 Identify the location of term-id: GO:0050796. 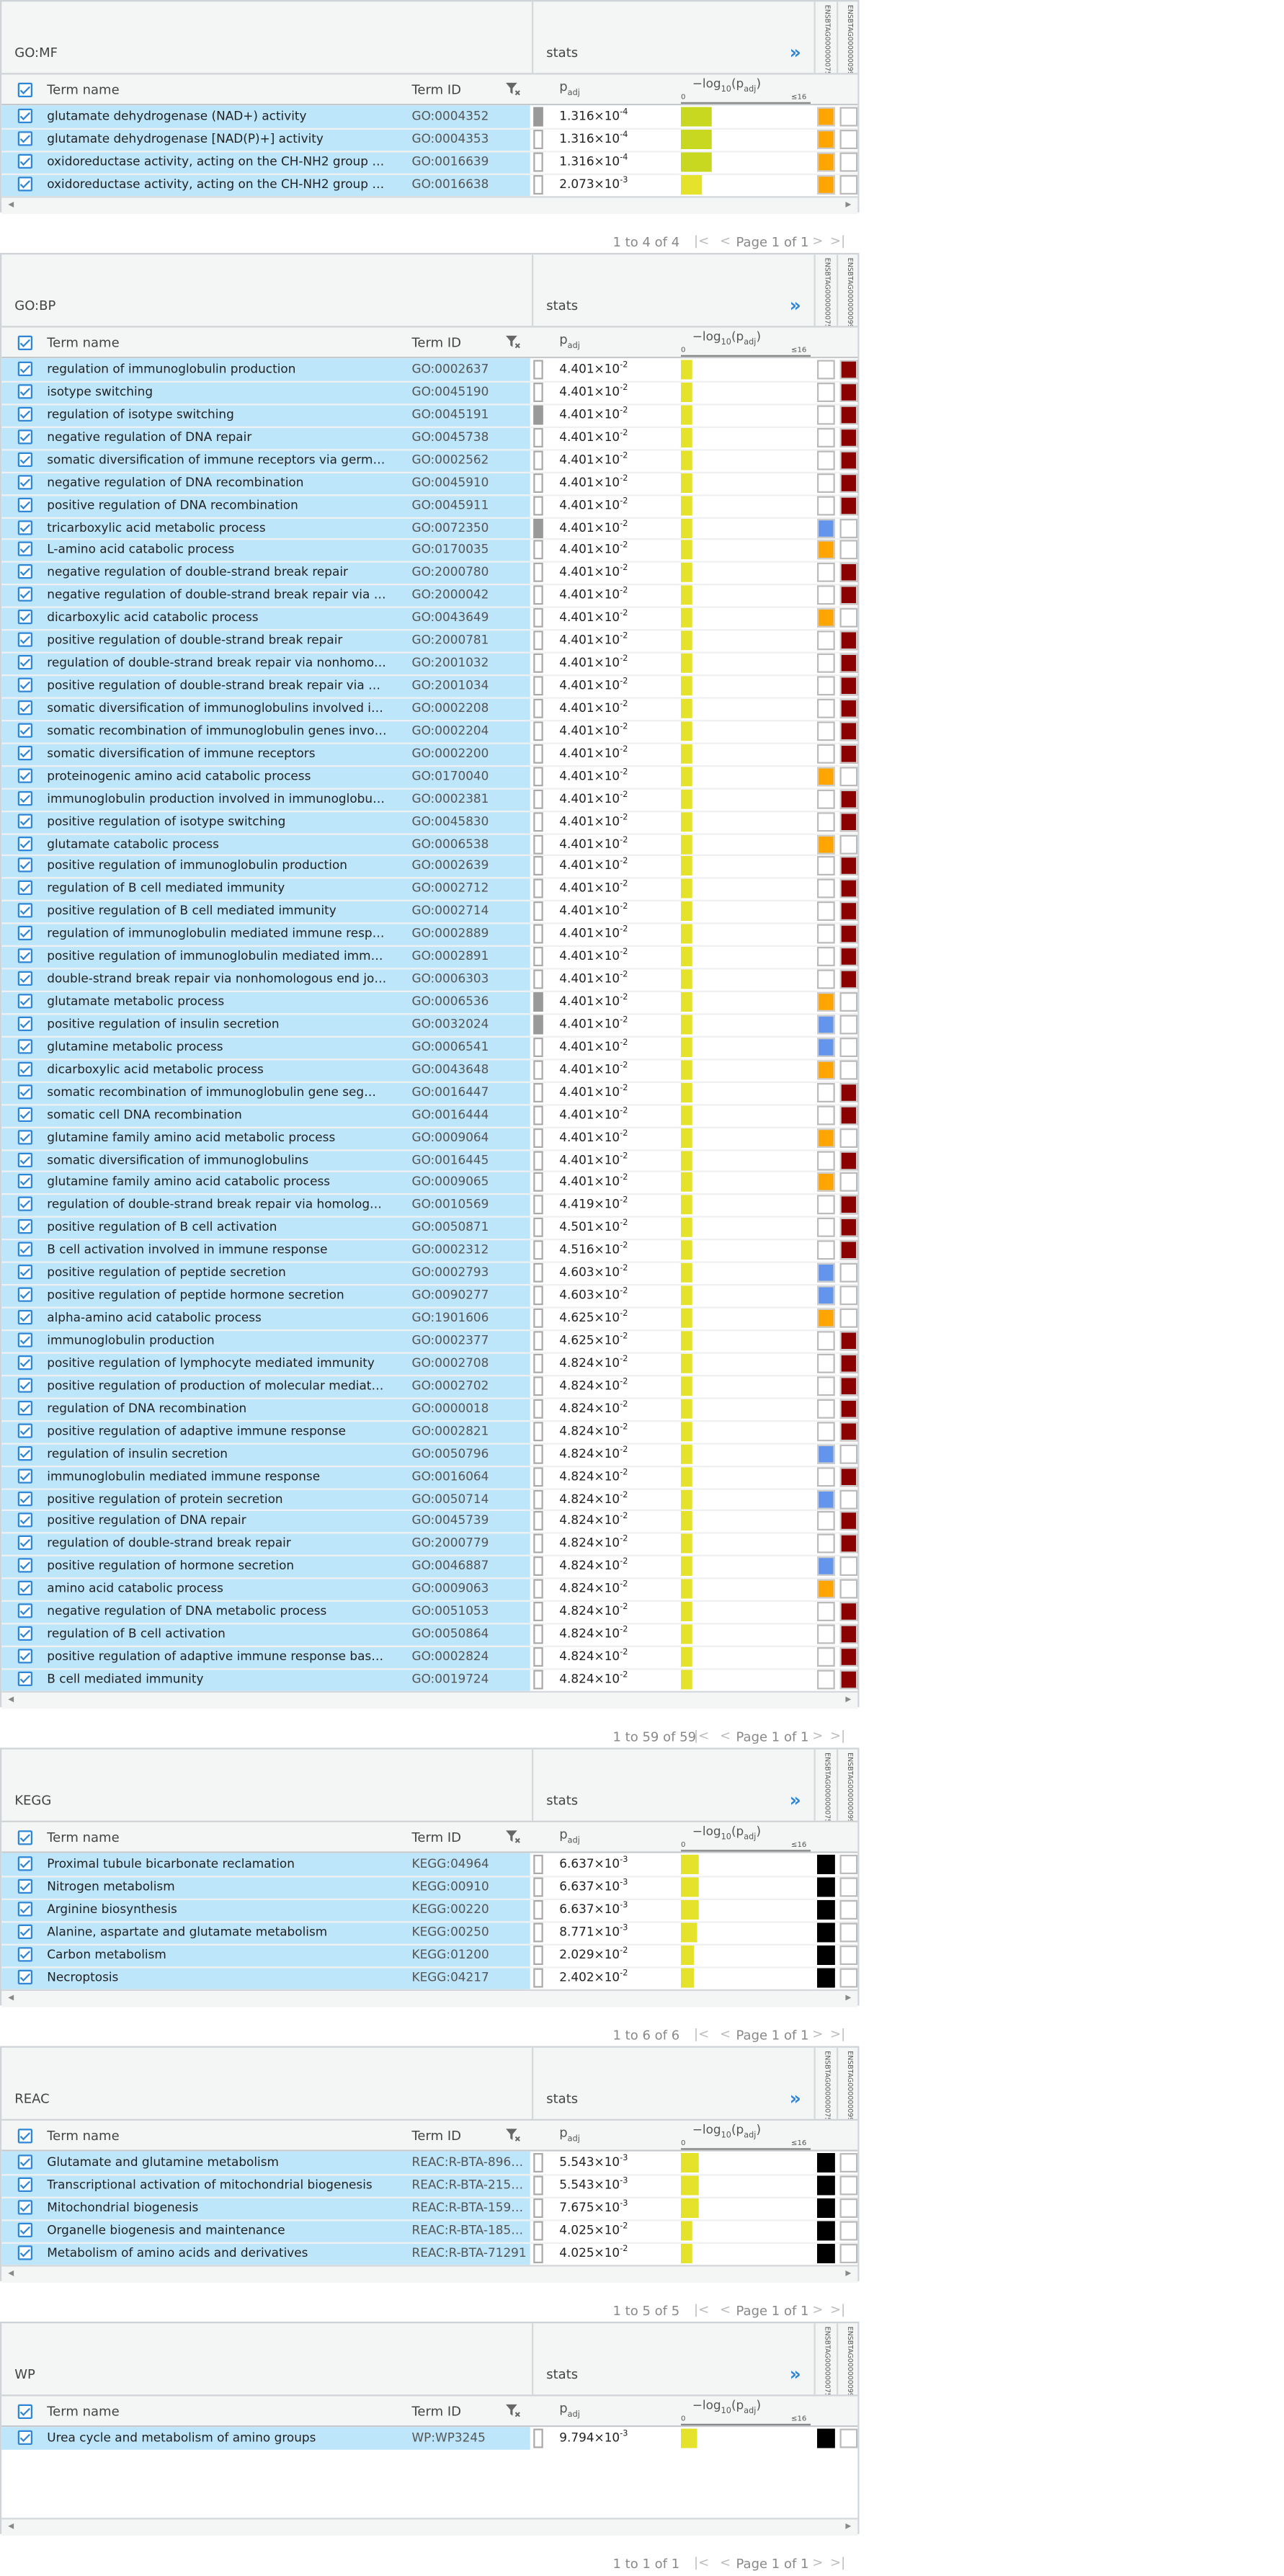
(471, 1452).